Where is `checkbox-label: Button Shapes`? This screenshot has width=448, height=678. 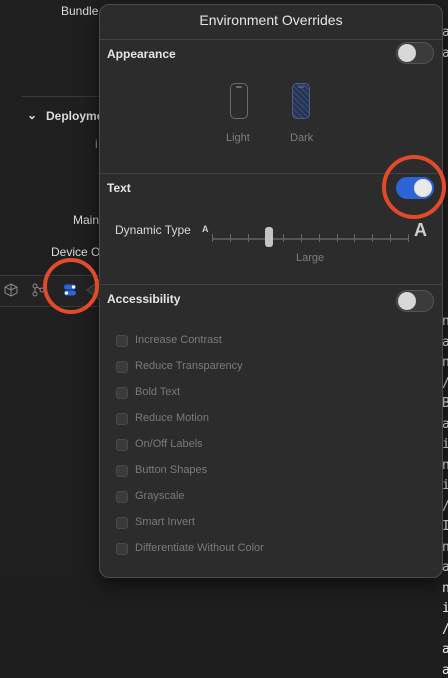 checkbox-label: Button Shapes is located at coordinates (171, 470).